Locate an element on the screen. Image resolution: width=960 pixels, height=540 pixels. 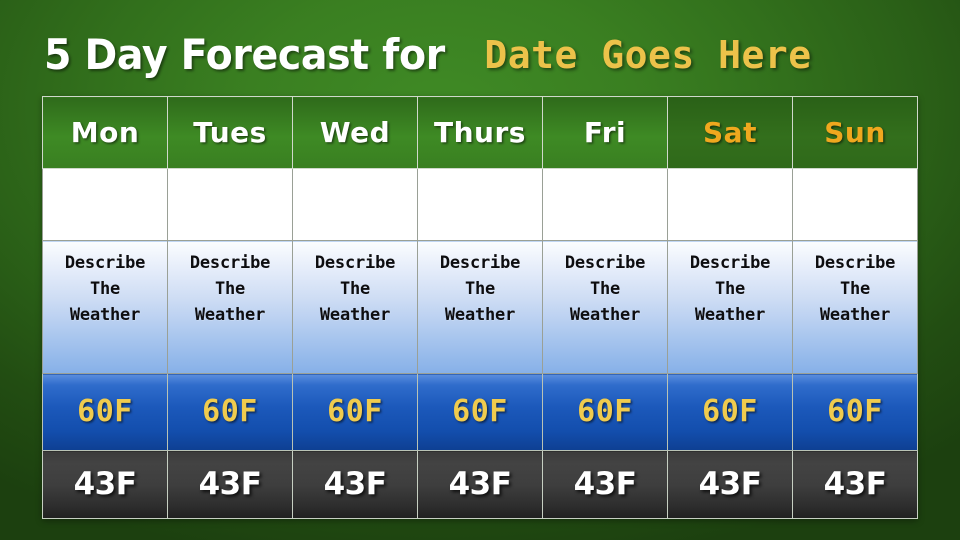
high-temp-cell-thurs: 60F is located at coordinates (480, 412).